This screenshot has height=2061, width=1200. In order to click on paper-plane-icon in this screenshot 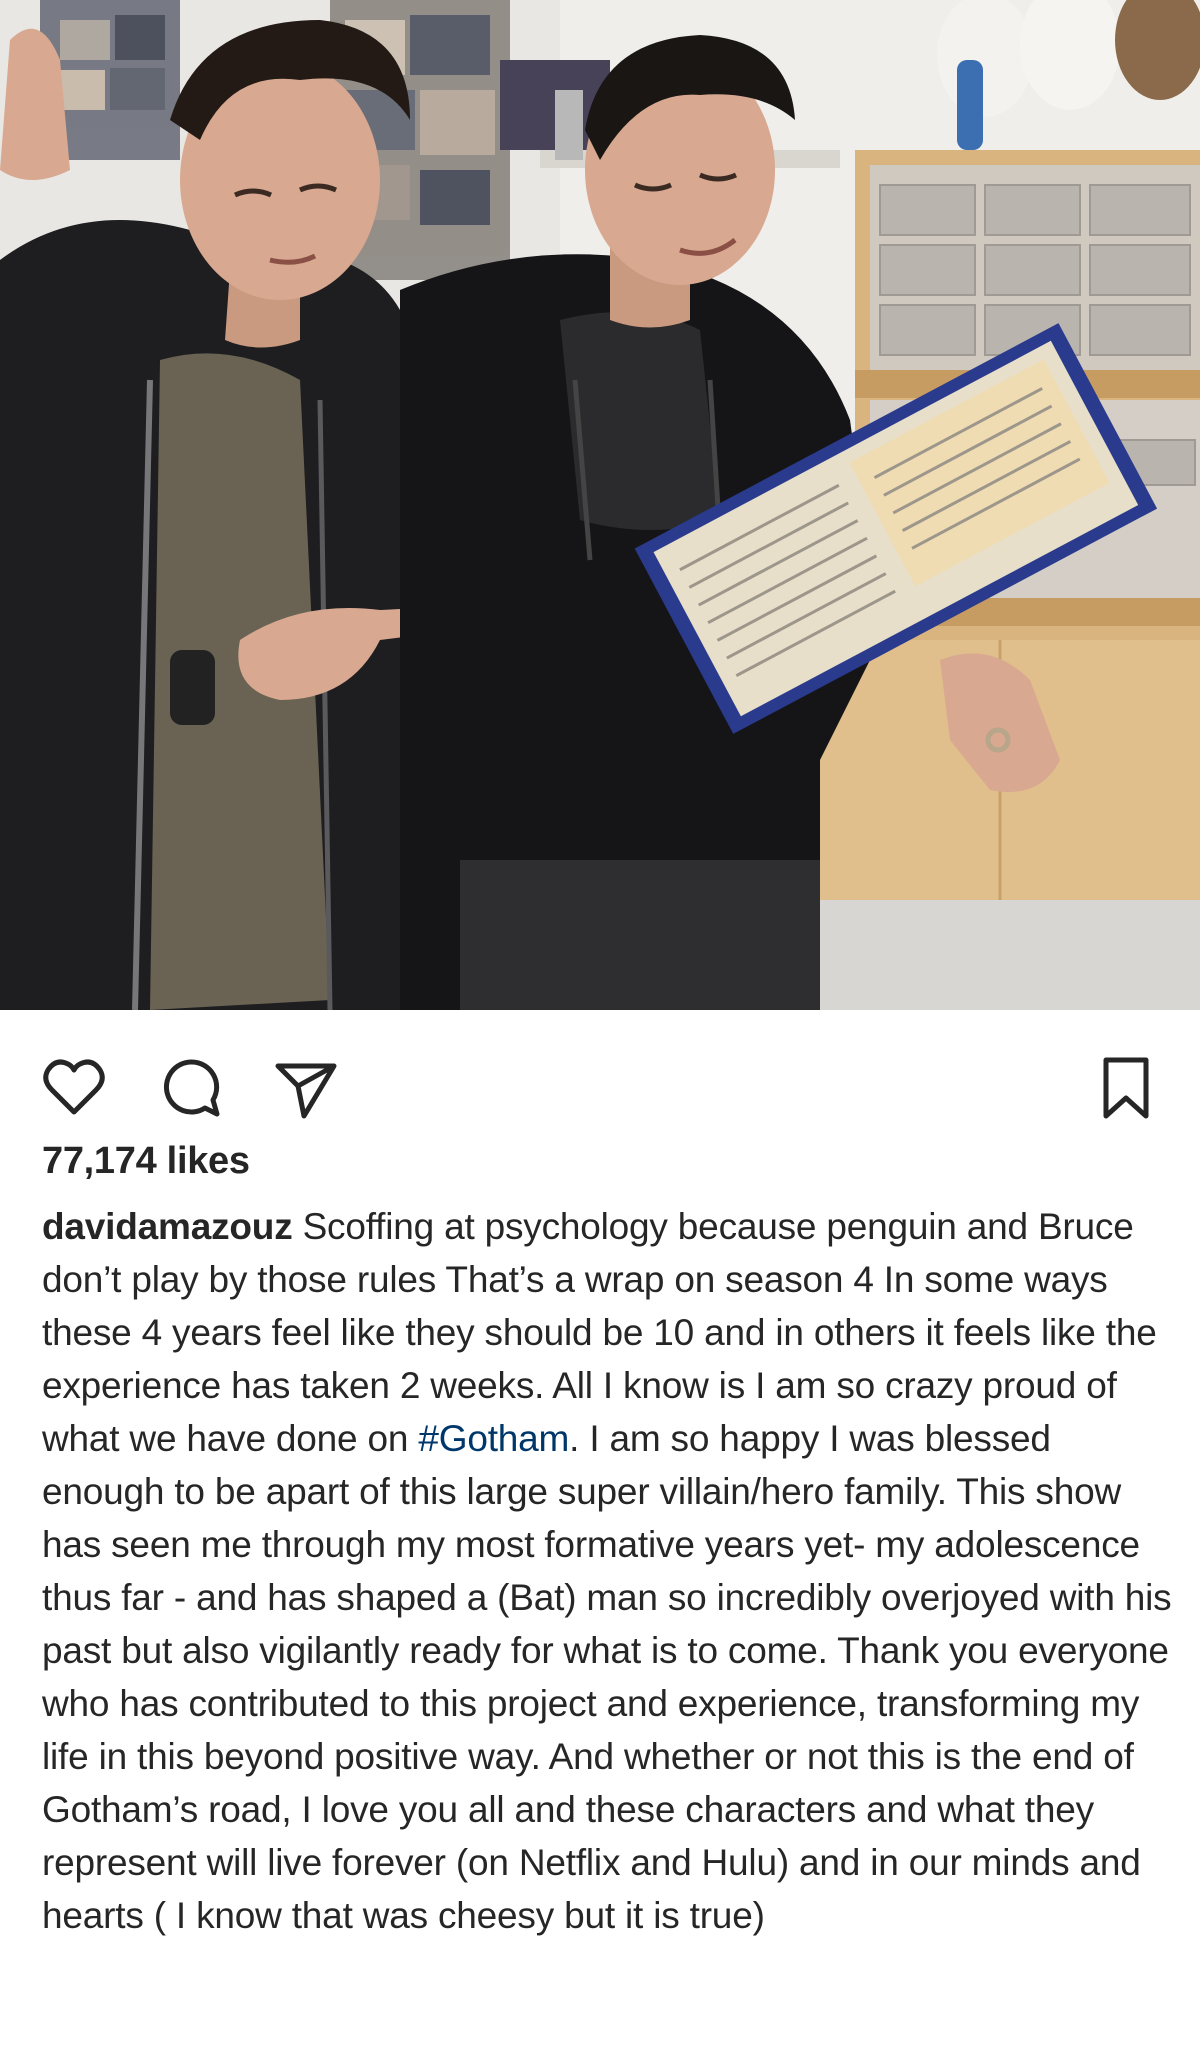, I will do `click(306, 1088)`.